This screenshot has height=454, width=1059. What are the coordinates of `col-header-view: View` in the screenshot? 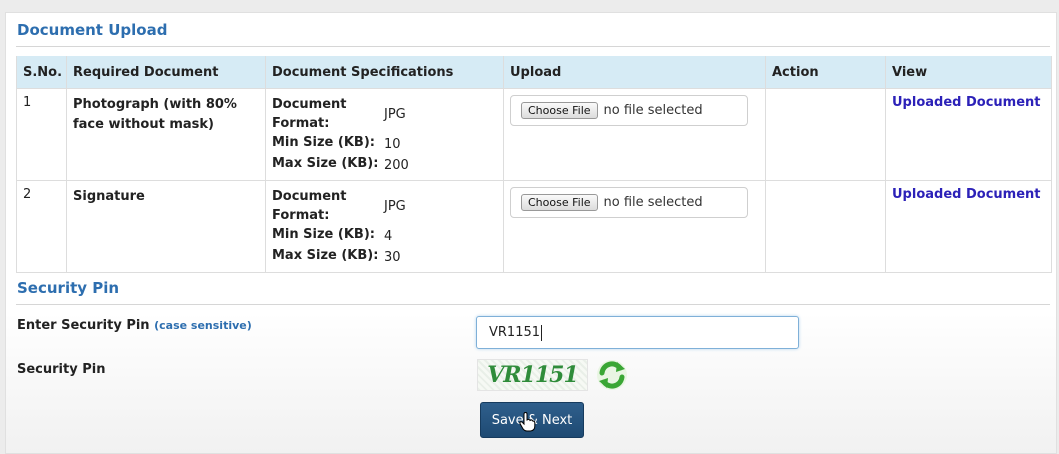 It's located at (968, 72).